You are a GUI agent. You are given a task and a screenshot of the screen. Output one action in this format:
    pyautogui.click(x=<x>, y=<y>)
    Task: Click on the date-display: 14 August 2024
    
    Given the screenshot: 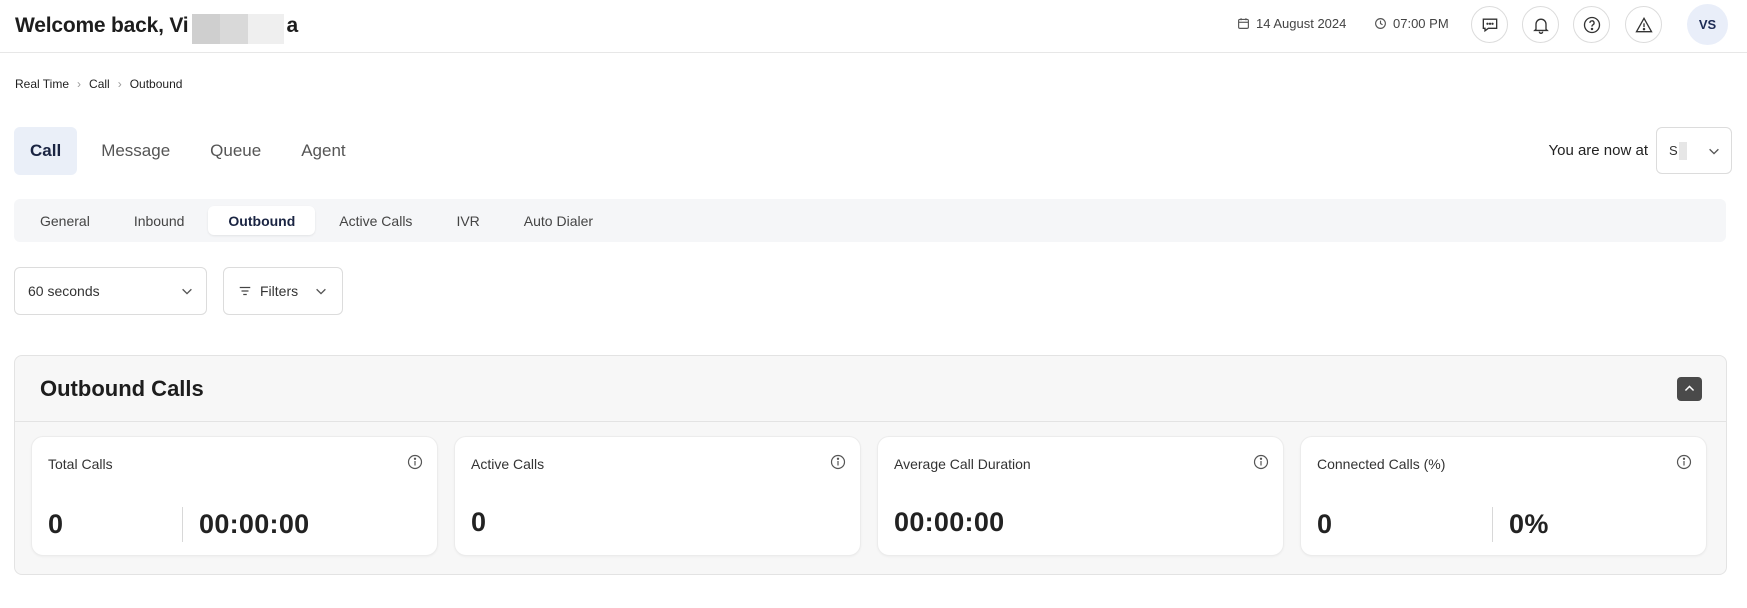 What is the action you would take?
    pyautogui.click(x=1291, y=23)
    